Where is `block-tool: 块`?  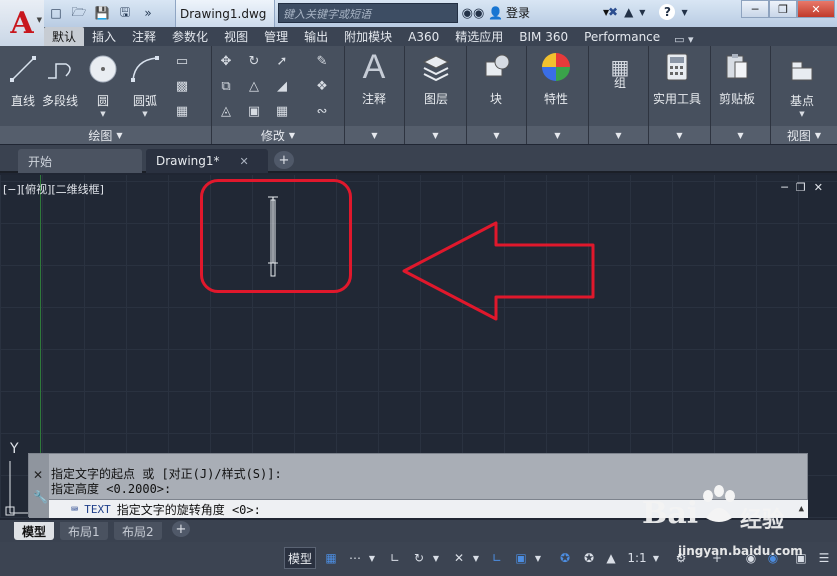
block-tool: 块 is located at coordinates (496, 78).